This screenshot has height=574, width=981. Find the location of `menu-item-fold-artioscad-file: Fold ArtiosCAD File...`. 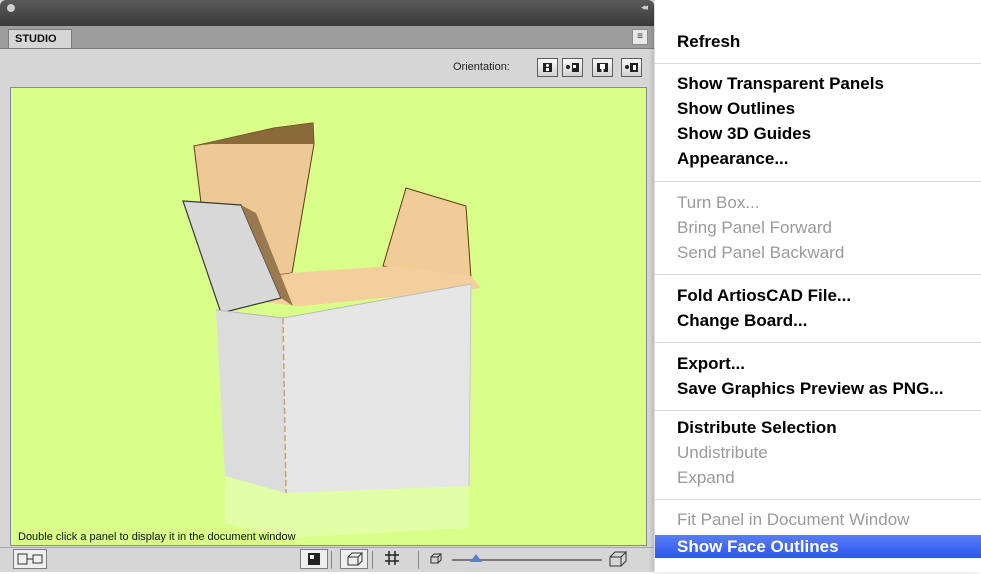

menu-item-fold-artioscad-file: Fold ArtiosCAD File... is located at coordinates (764, 296).